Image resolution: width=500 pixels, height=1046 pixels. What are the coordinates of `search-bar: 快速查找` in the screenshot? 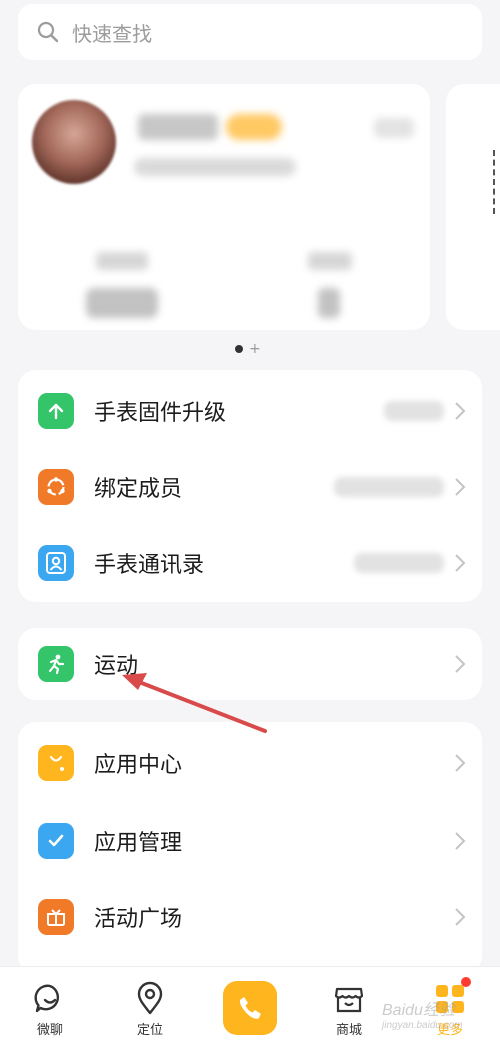 It's located at (250, 32).